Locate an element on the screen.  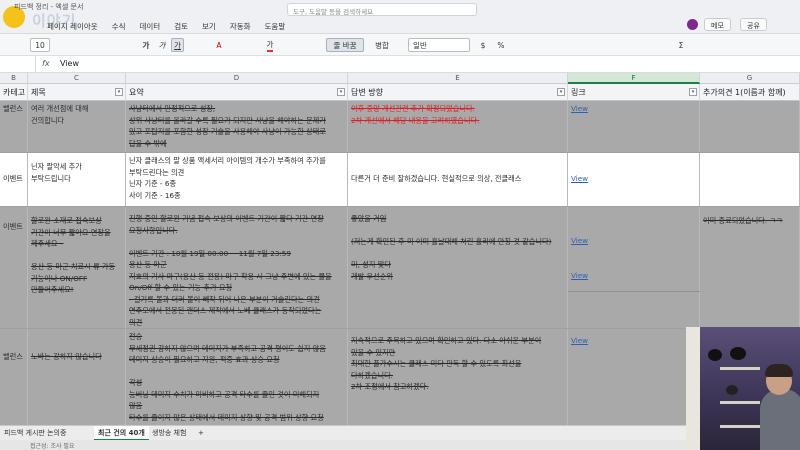
webcam-wall-edge is located at coordinates (693, 388).